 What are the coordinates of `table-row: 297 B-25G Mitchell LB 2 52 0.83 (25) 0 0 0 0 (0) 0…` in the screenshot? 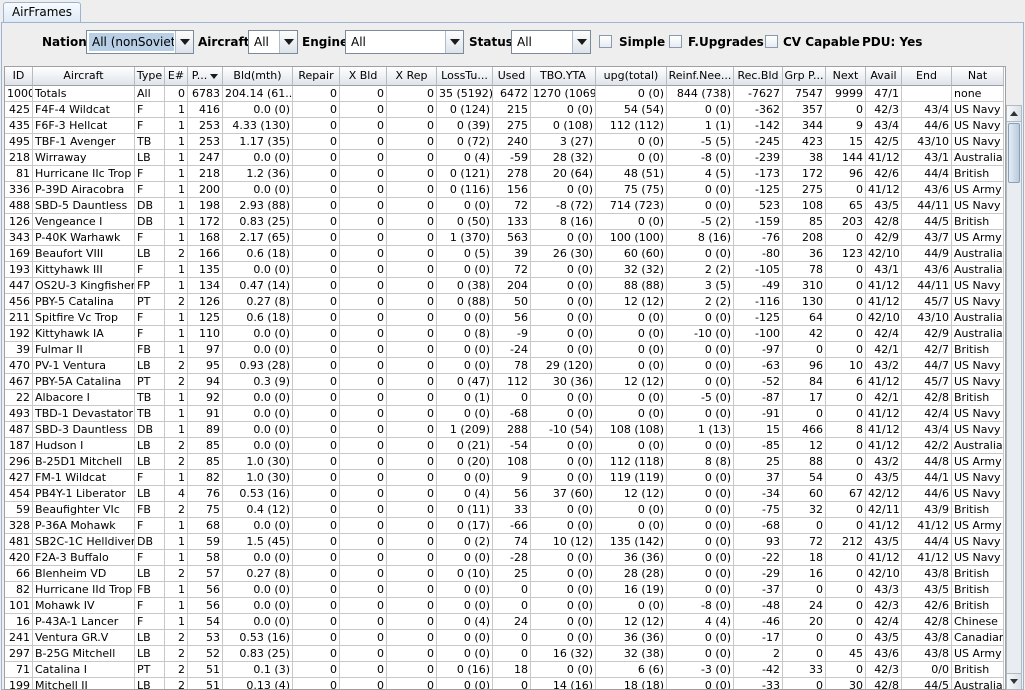 It's located at (505, 654).